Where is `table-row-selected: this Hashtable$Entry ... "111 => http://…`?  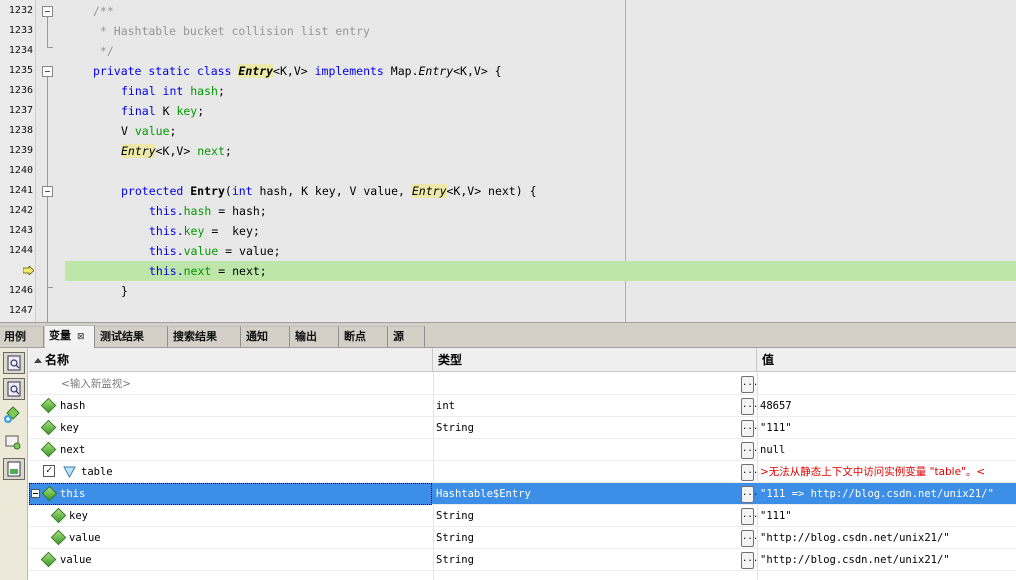 table-row-selected: this Hashtable$Entry ... "111 => http://… is located at coordinates (522, 494).